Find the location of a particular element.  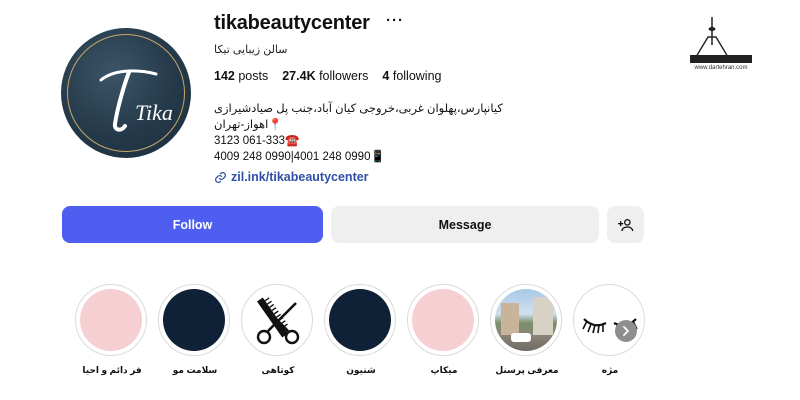

follow-button: Follow is located at coordinates (192, 224).